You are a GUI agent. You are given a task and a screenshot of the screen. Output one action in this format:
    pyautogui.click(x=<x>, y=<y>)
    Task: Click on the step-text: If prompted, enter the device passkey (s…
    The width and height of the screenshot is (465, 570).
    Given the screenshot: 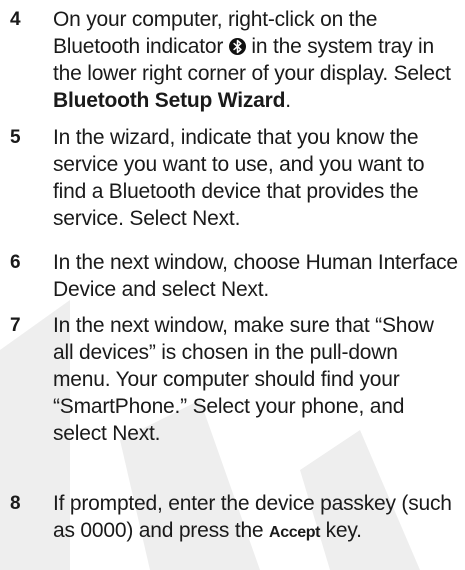 What is the action you would take?
    pyautogui.click(x=252, y=517)
    